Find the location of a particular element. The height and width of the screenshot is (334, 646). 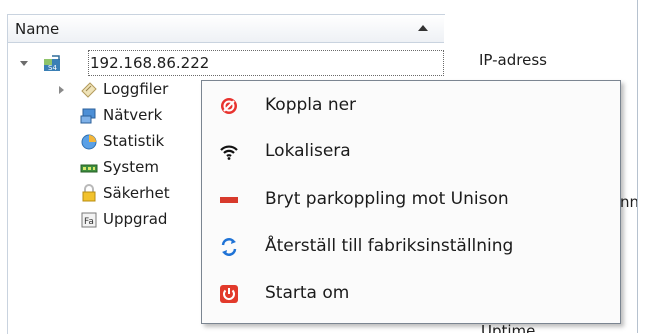

wifi-icon is located at coordinates (229, 152).